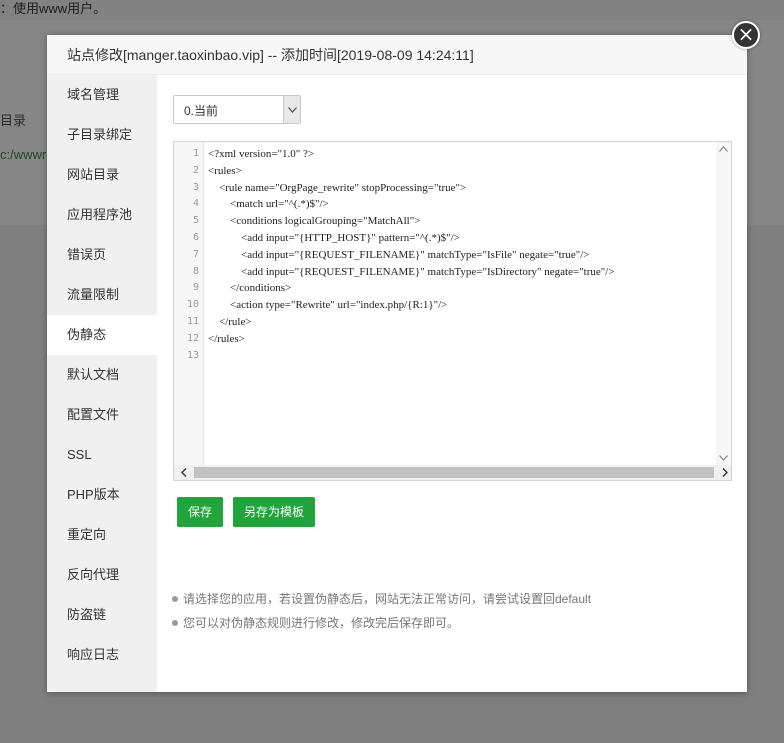 The width and height of the screenshot is (784, 743). I want to click on sidebar-item-traffic-limit: 流量限制, so click(102, 295).